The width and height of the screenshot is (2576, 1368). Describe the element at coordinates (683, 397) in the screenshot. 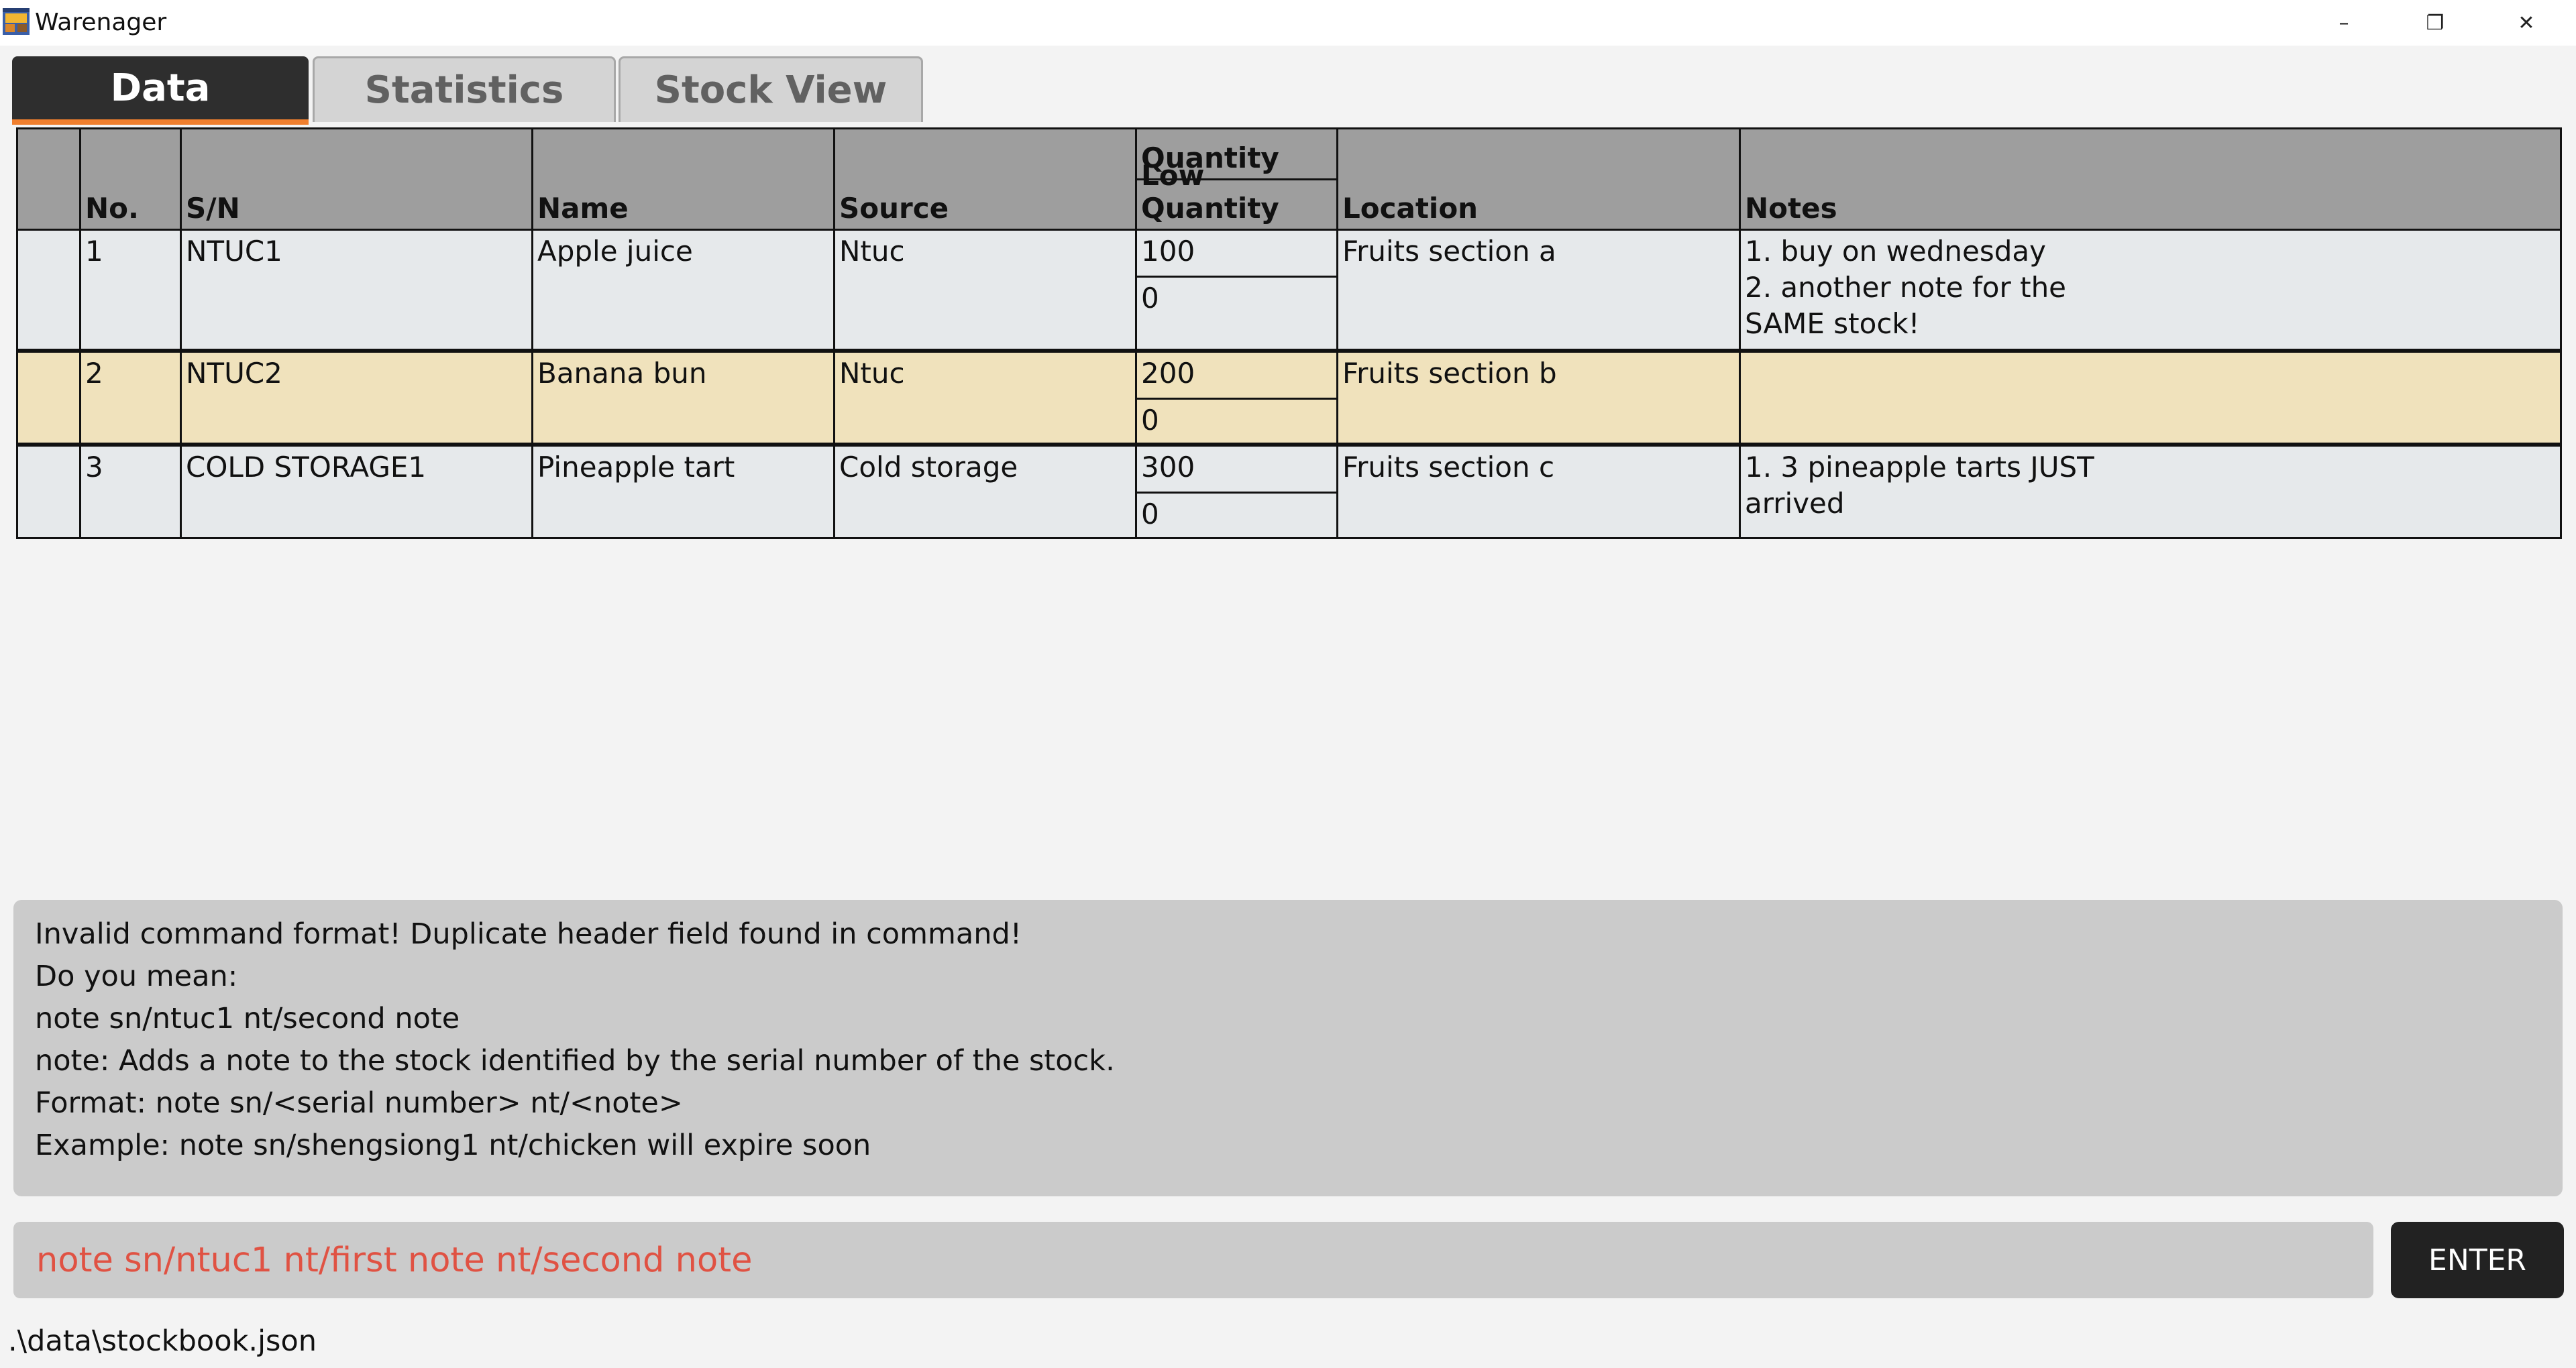

I see `cell-name: Banana bun` at that location.